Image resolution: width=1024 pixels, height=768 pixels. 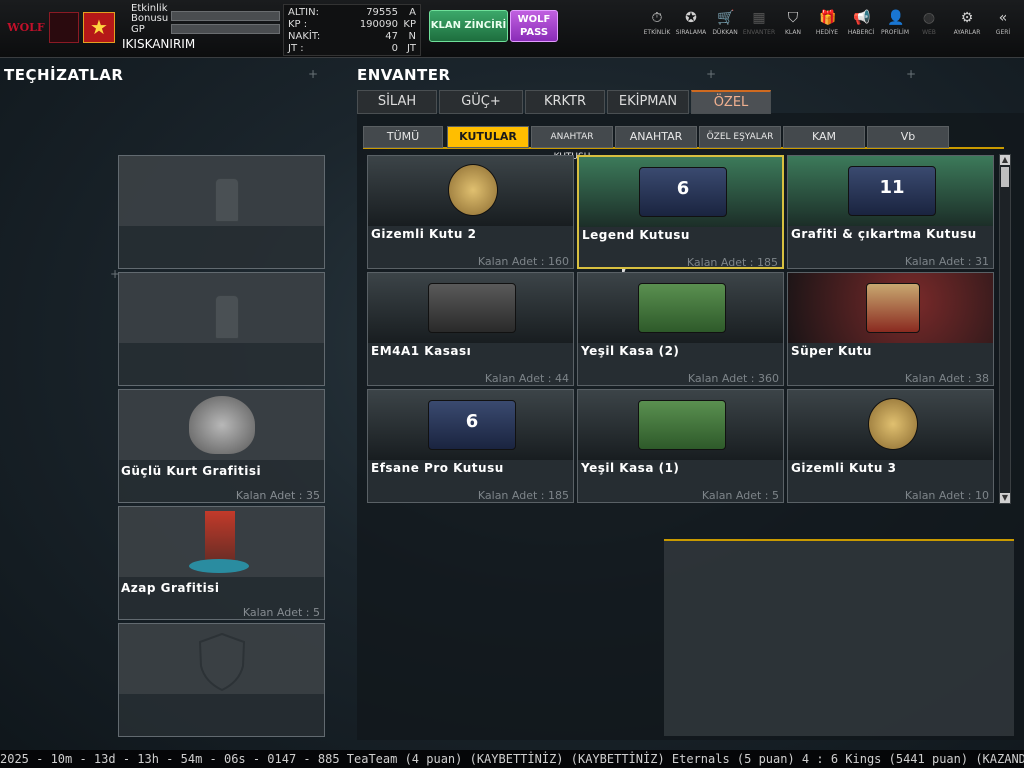 I want to click on item-count: Kalan Adet : 5, so click(x=740, y=495).